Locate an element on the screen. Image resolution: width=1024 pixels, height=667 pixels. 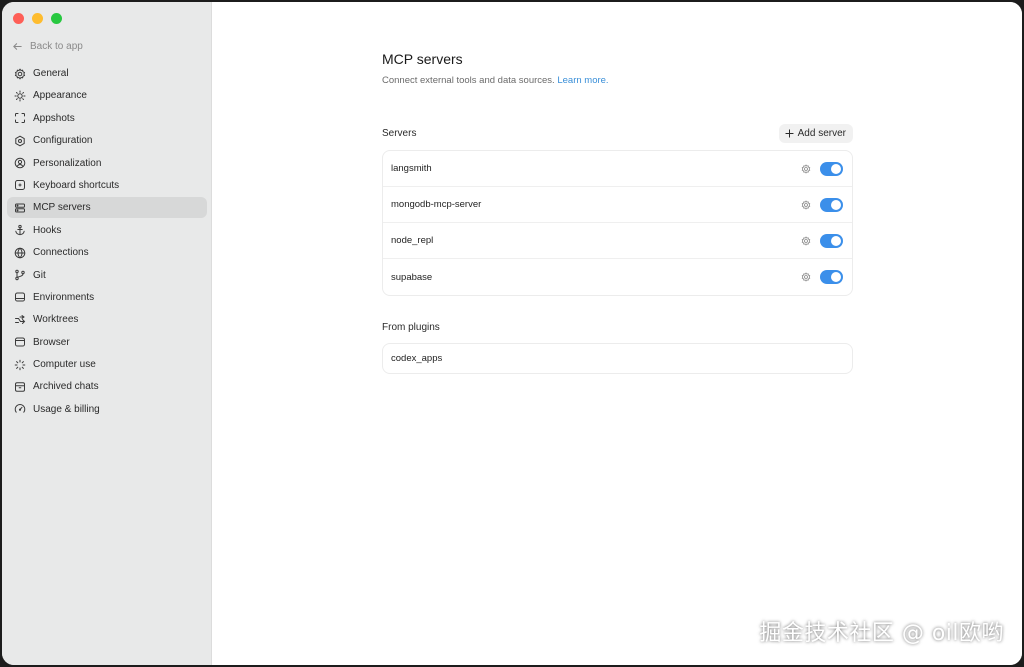
server-row-mongodb-mcp-server: mongodb-mcp-server is located at coordinates (617, 205).